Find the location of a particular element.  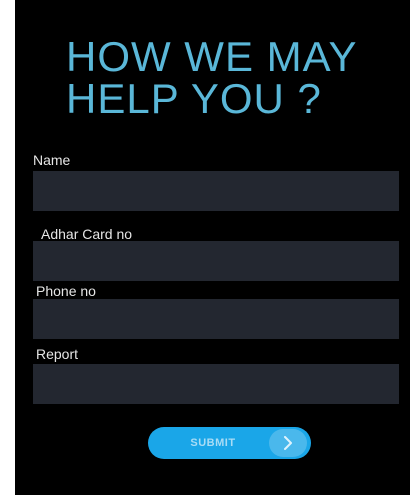

phone-field is located at coordinates (216, 319).